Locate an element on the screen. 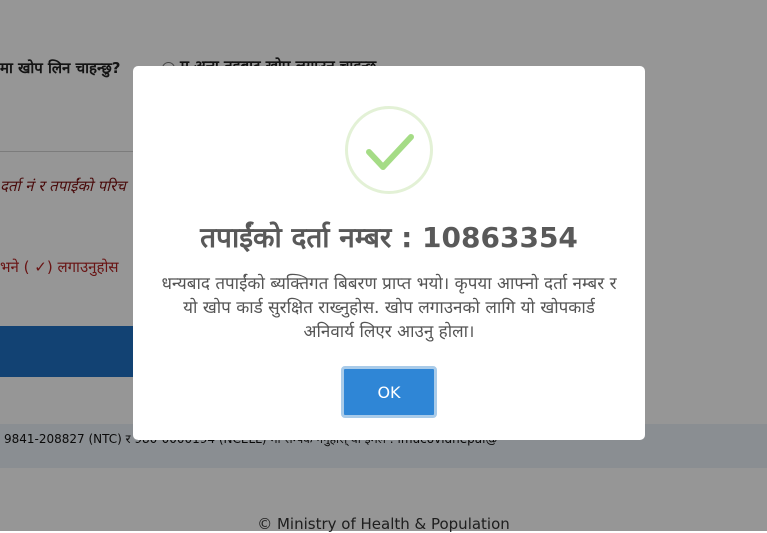 This screenshot has height=533, width=767. registration-number-title: तपाईंको दर्ता नम्बर : 10863354 is located at coordinates (389, 237).